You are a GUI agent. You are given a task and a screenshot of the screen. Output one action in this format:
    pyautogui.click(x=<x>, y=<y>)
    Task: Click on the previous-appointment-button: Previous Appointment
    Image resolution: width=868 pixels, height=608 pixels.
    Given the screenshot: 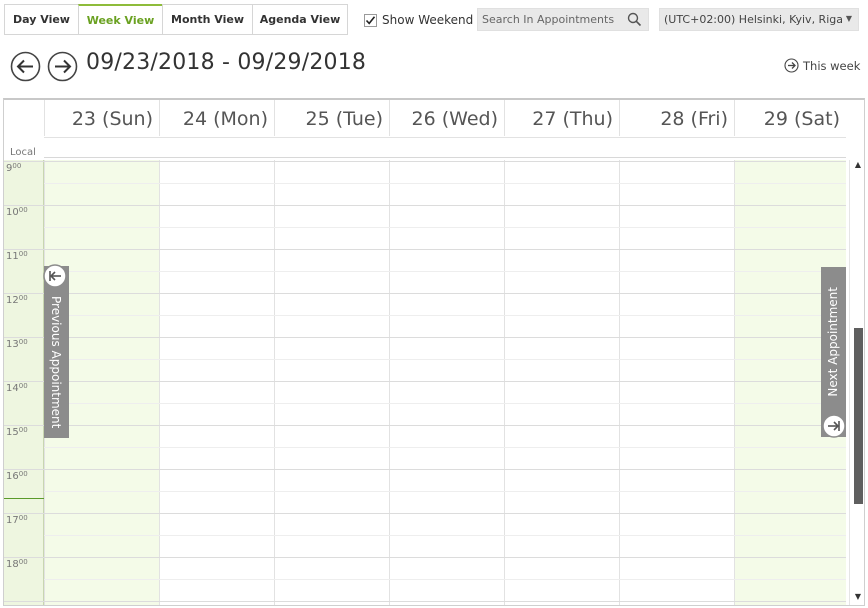 What is the action you would take?
    pyautogui.click(x=56, y=351)
    